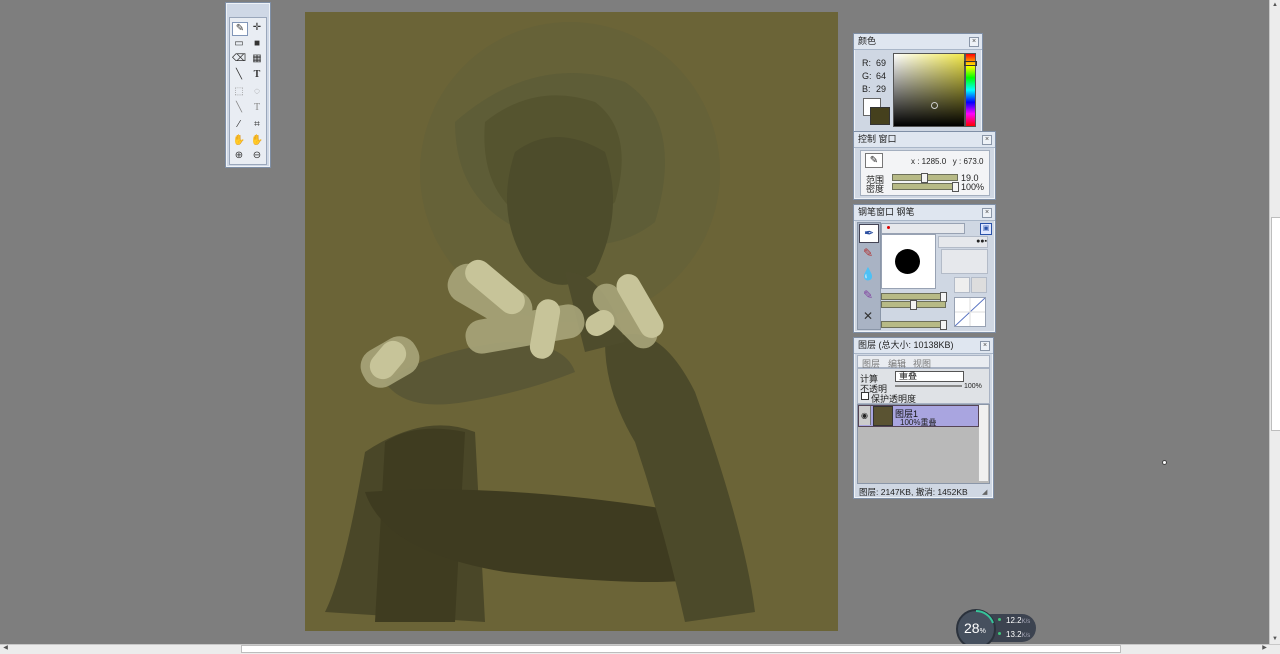  What do you see at coordinates (924, 140) in the screenshot?
I see `control-panel-title: 控制 窗口` at bounding box center [924, 140].